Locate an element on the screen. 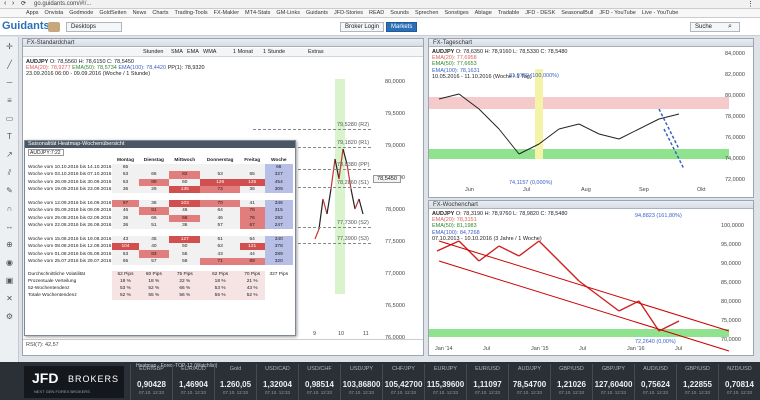 The image size is (760, 400). reload-icon: ⟳ is located at coordinates (23, 3).